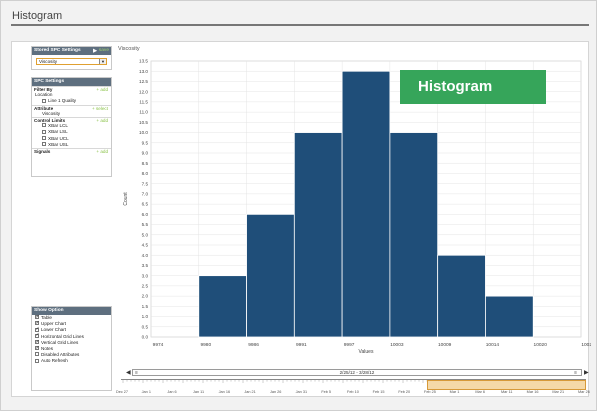 The image size is (597, 411). What do you see at coordinates (250, 392) in the screenshot?
I see `timeline-label: Jan 21` at bounding box center [250, 392].